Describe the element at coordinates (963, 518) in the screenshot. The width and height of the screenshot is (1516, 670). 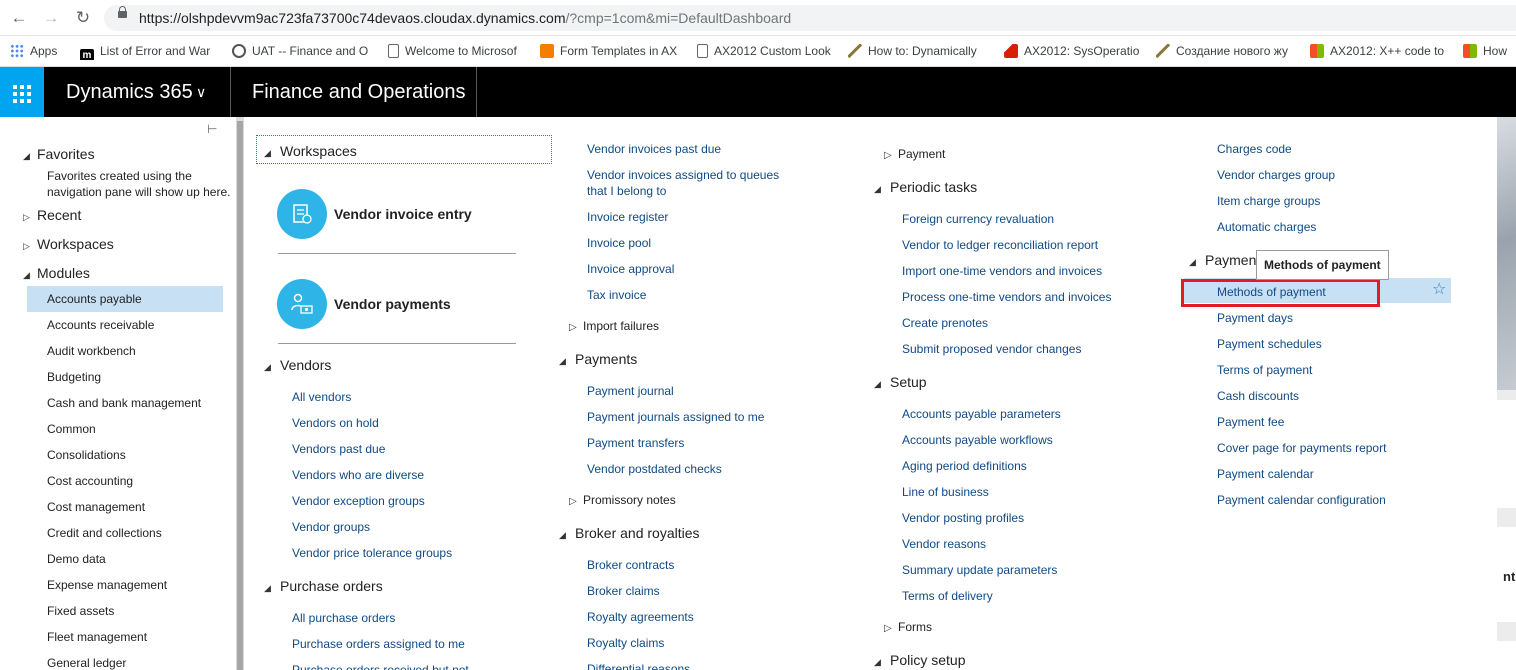
I see `menu-link: Vendor posting profiles` at that location.